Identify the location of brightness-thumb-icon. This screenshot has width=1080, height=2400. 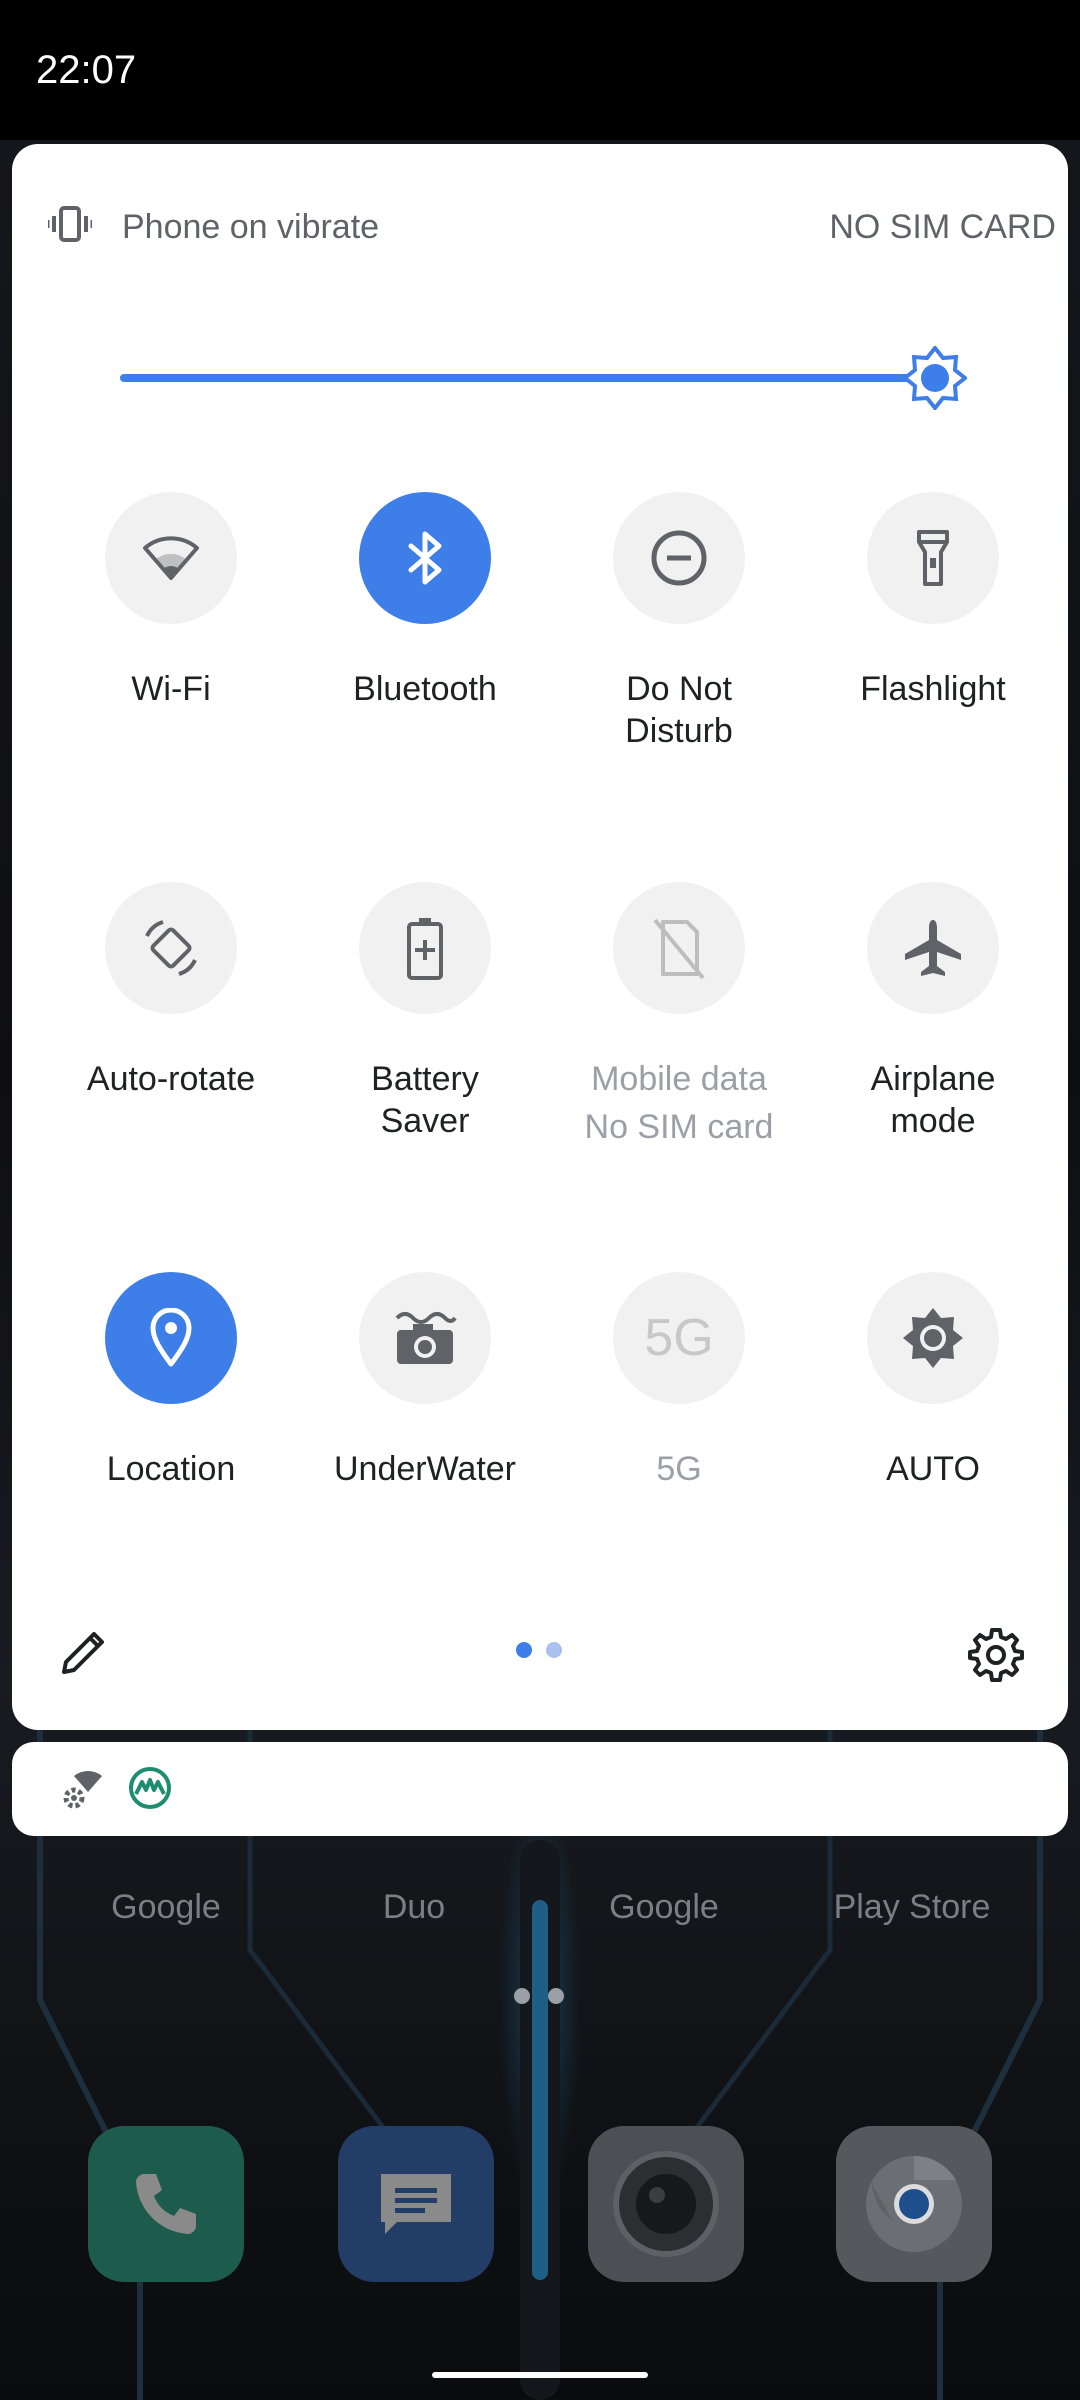
(935, 378).